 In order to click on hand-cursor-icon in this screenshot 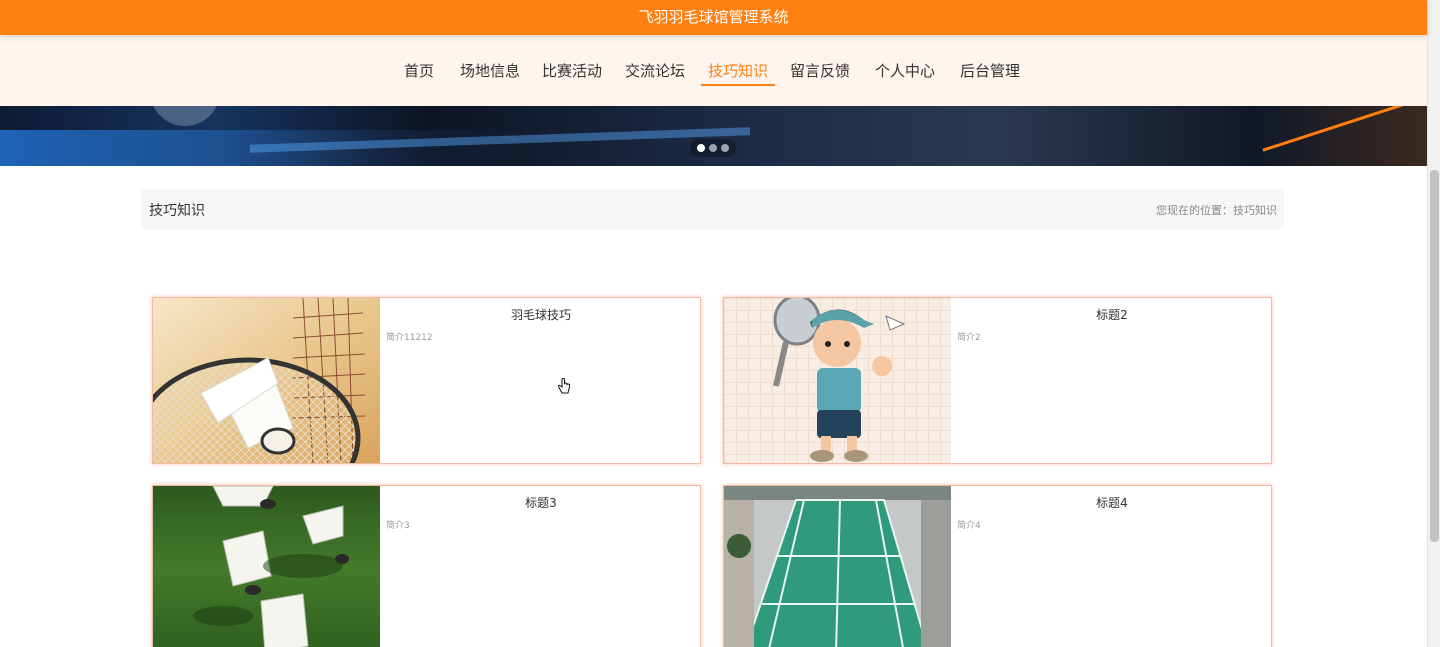, I will do `click(564, 388)`.